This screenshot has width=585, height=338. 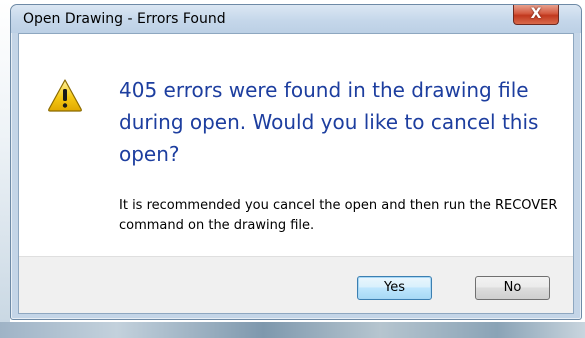 What do you see at coordinates (292, 330) in the screenshot?
I see `desktop-background-bottom` at bounding box center [292, 330].